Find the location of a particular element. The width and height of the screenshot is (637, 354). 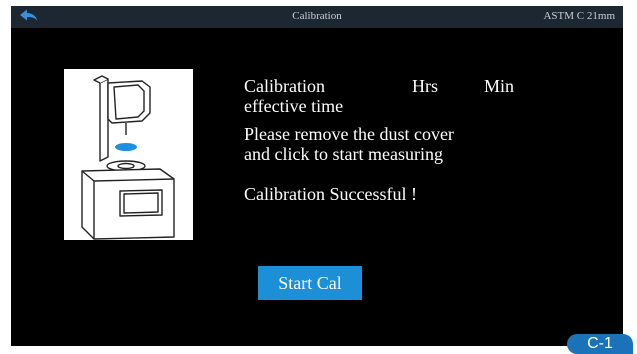

standard-label: ASTM C 21mm is located at coordinates (579, 16).